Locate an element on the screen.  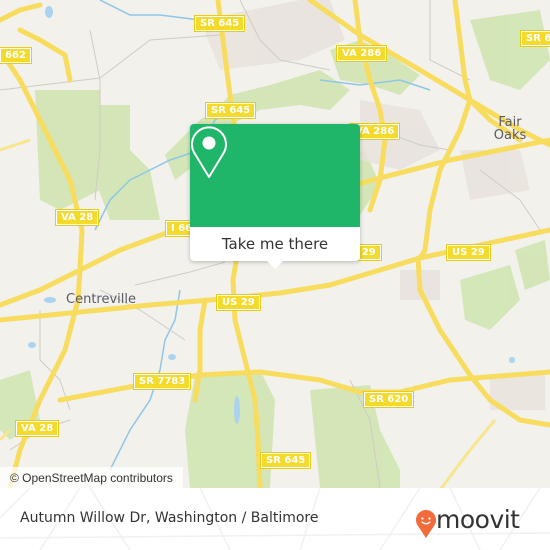
location-popup: Take me there is located at coordinates (275, 196).